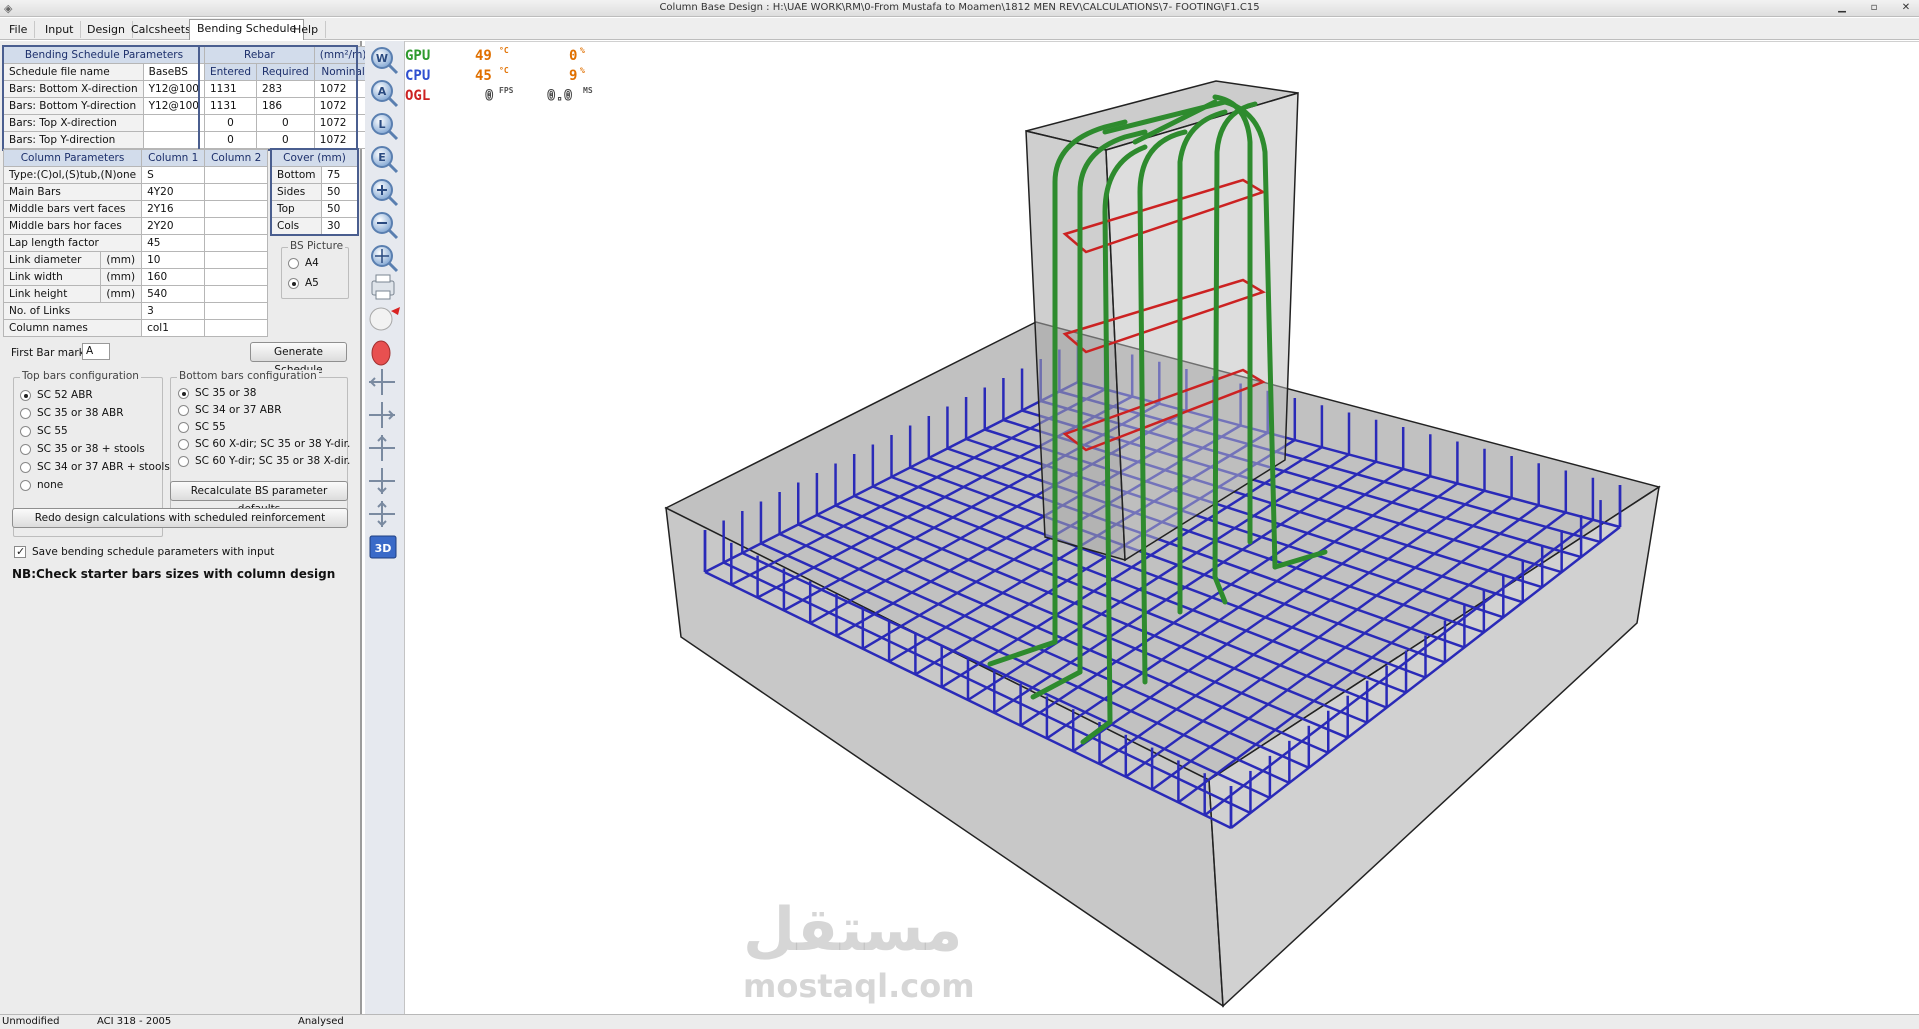  What do you see at coordinates (173, 192) in the screenshot?
I see `main-bars-c1: 4Y20` at bounding box center [173, 192].